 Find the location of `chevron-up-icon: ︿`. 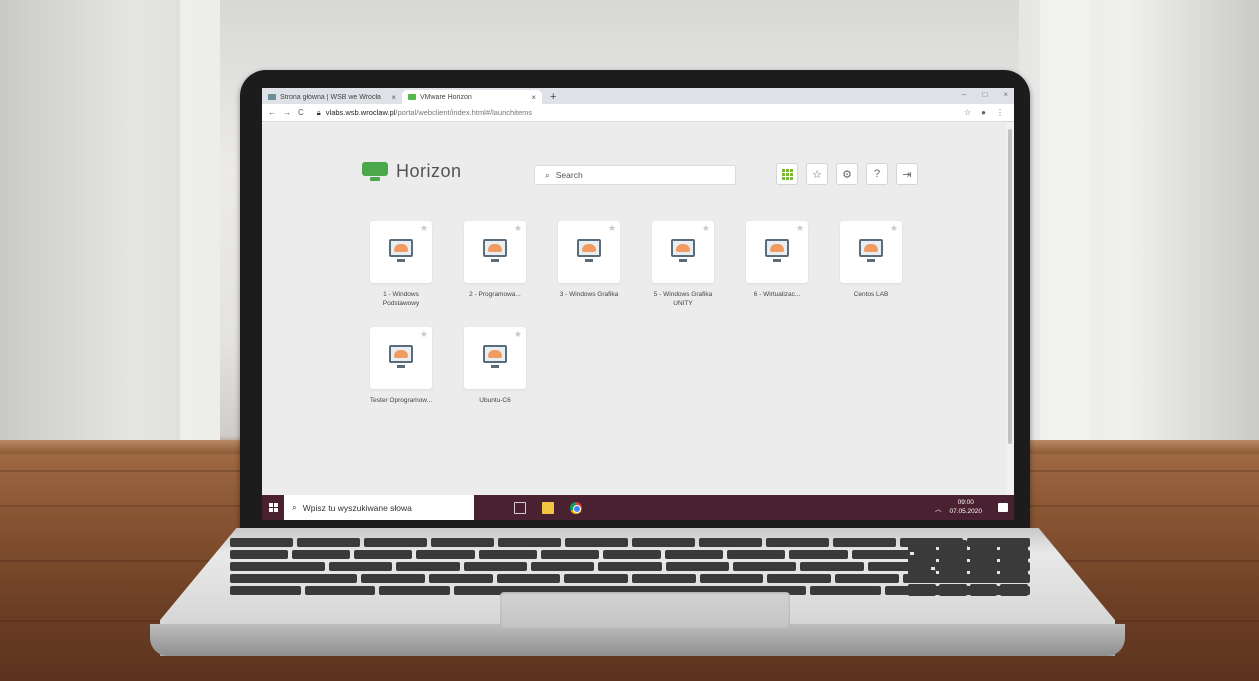

chevron-up-icon: ︿ is located at coordinates (938, 508).